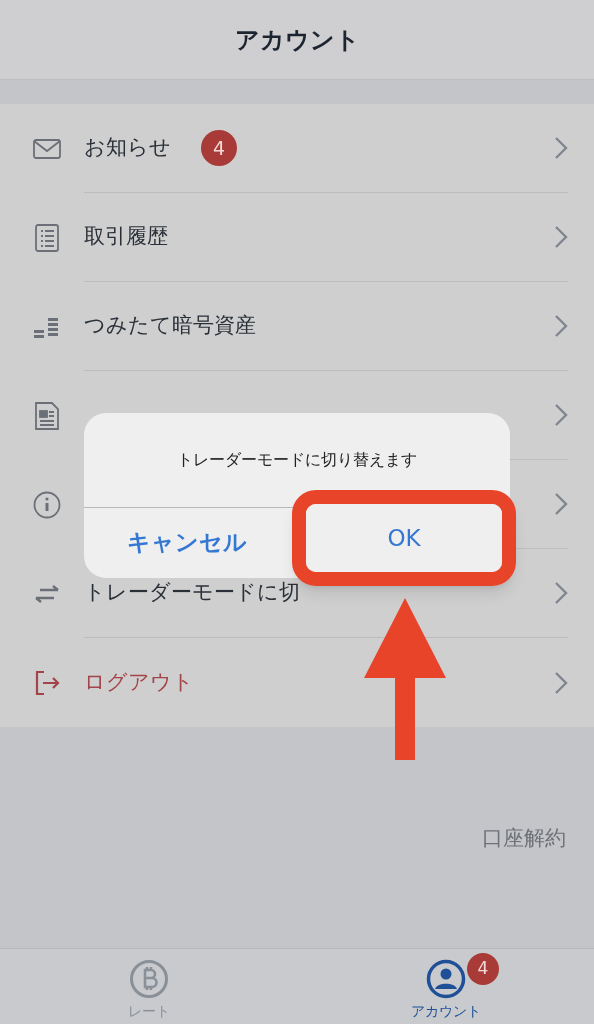  I want to click on tab-label: レート, so click(148, 1011).